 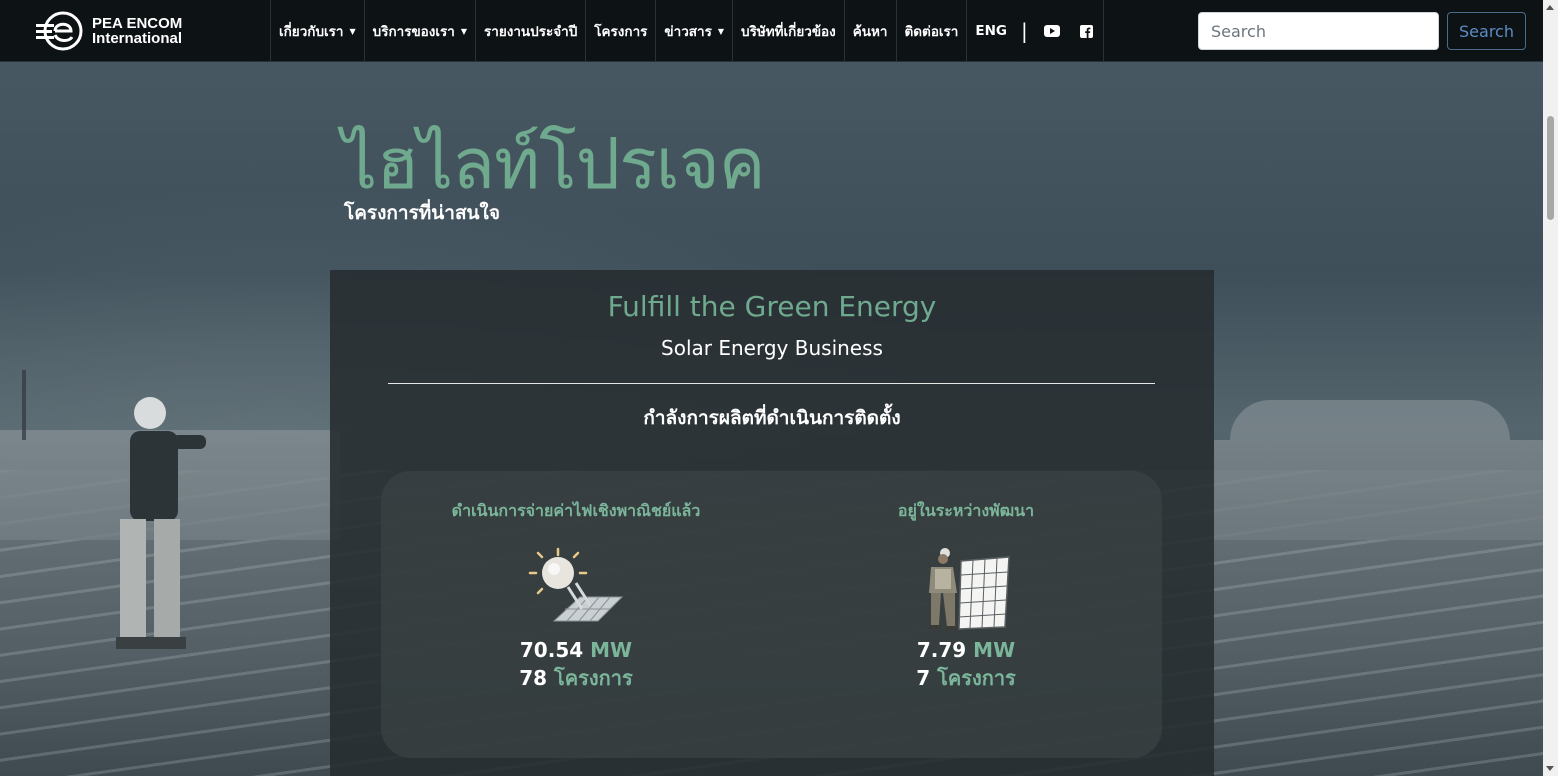 What do you see at coordinates (772, 306) in the screenshot?
I see `card-title: Fulfill the Green Energy` at bounding box center [772, 306].